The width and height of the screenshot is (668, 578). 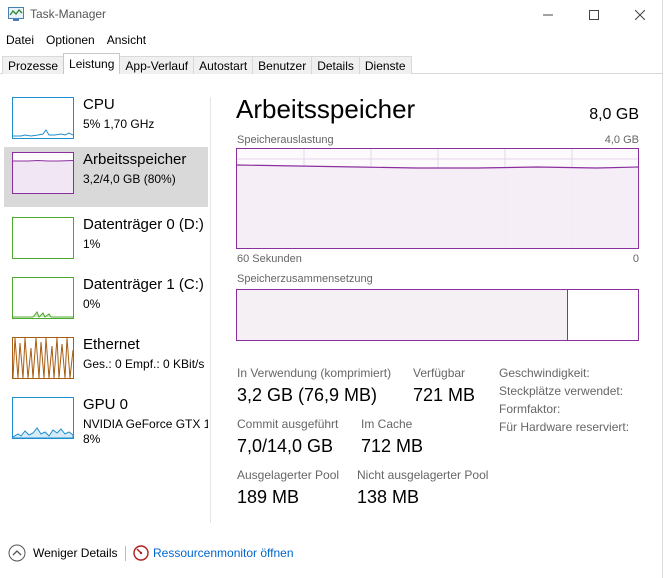 What do you see at coordinates (92, 63) in the screenshot?
I see `tab-leistung: Leistung` at bounding box center [92, 63].